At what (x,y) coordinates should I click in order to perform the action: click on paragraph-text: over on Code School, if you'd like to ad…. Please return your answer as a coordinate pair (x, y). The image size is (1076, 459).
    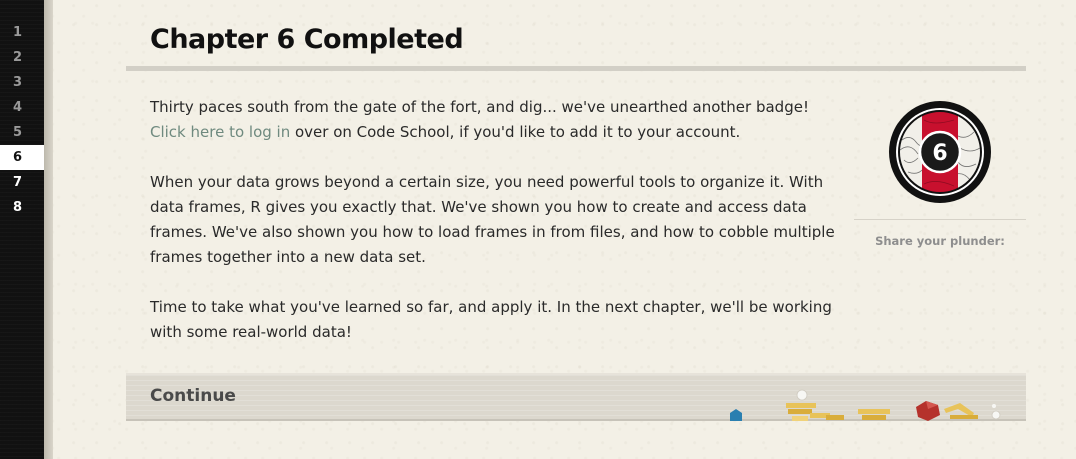
    Looking at the image, I should click on (515, 132).